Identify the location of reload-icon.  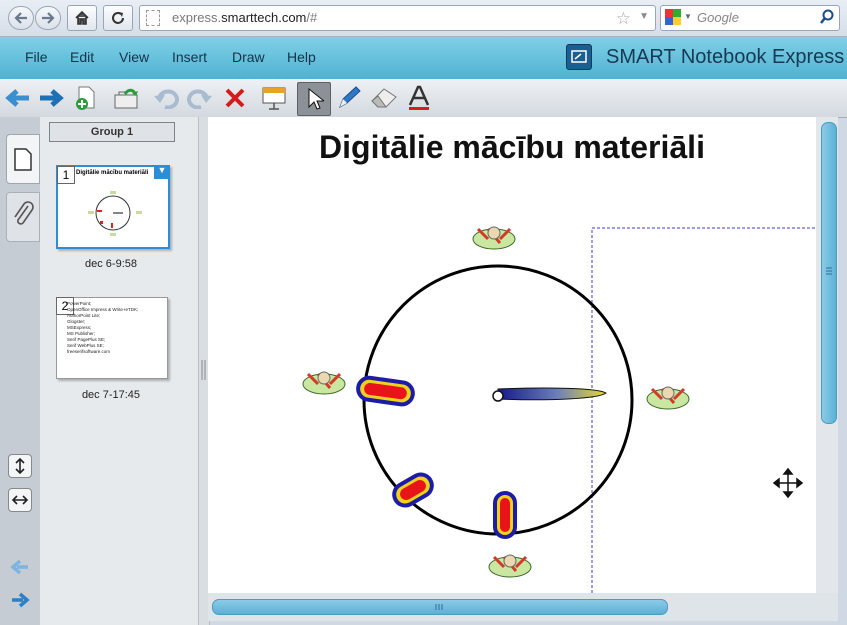
(118, 18).